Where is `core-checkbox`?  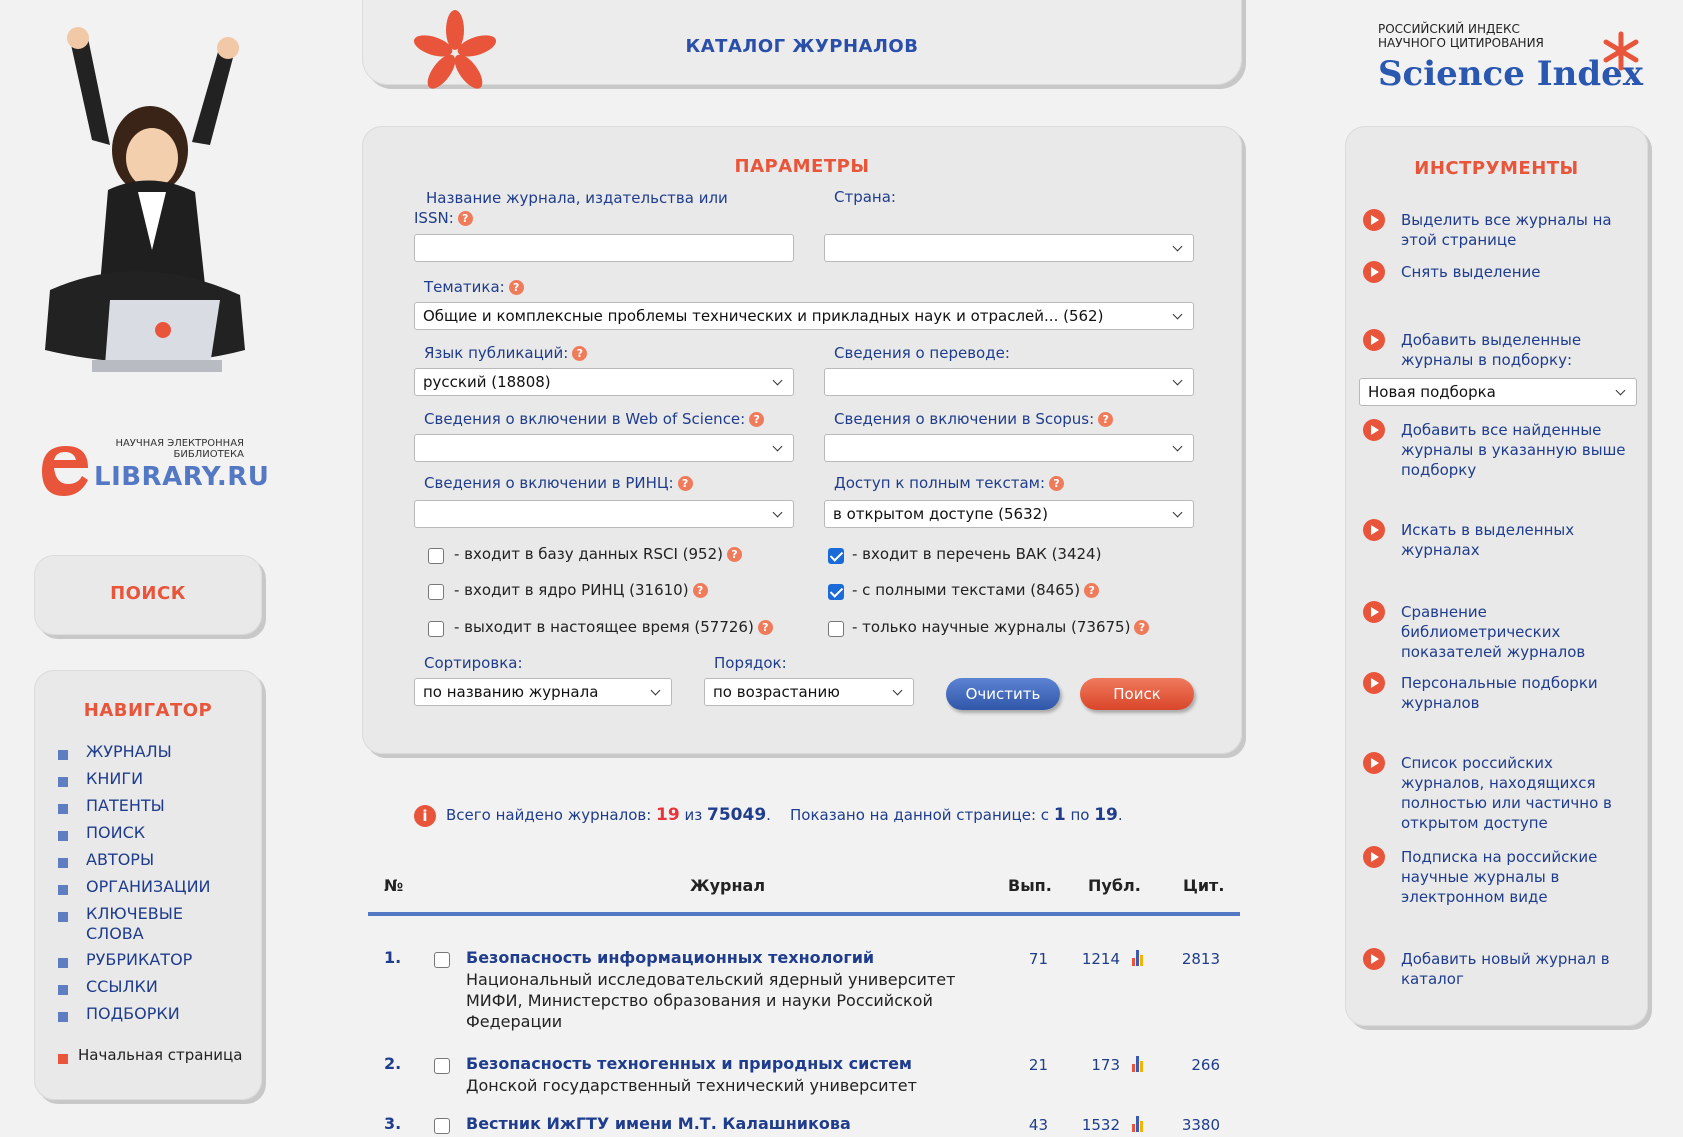 core-checkbox is located at coordinates (436, 592).